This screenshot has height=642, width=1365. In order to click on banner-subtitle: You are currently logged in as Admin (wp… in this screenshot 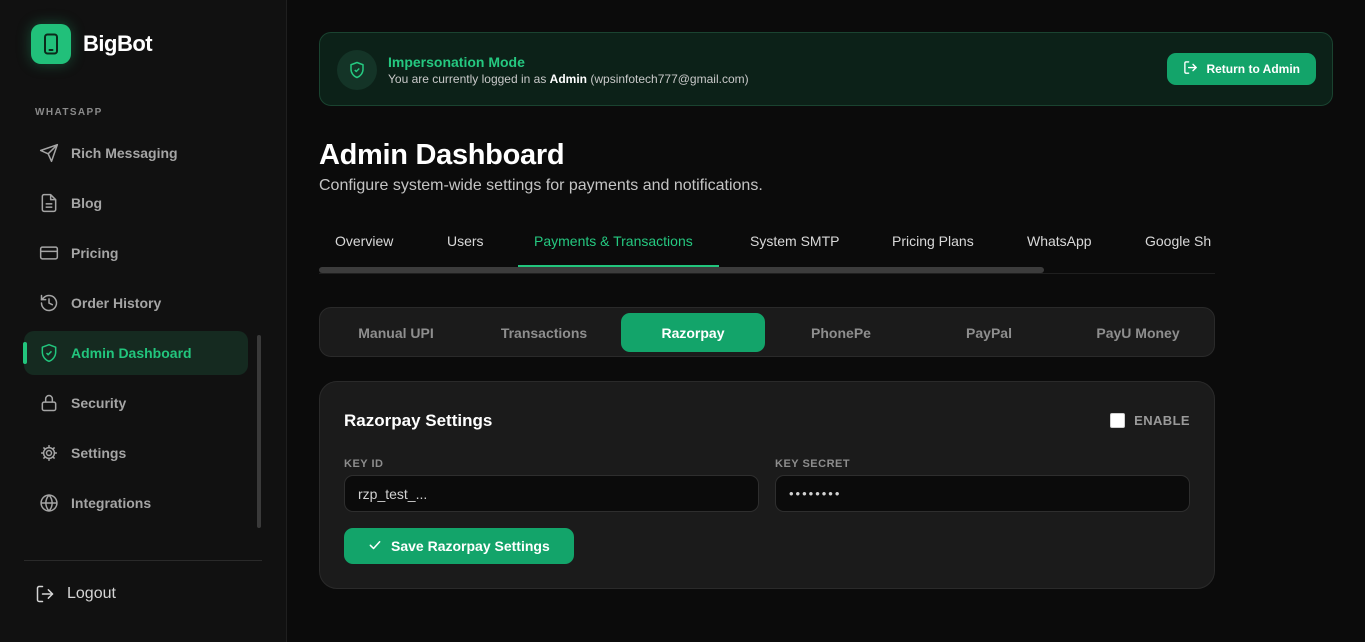, I will do `click(568, 79)`.